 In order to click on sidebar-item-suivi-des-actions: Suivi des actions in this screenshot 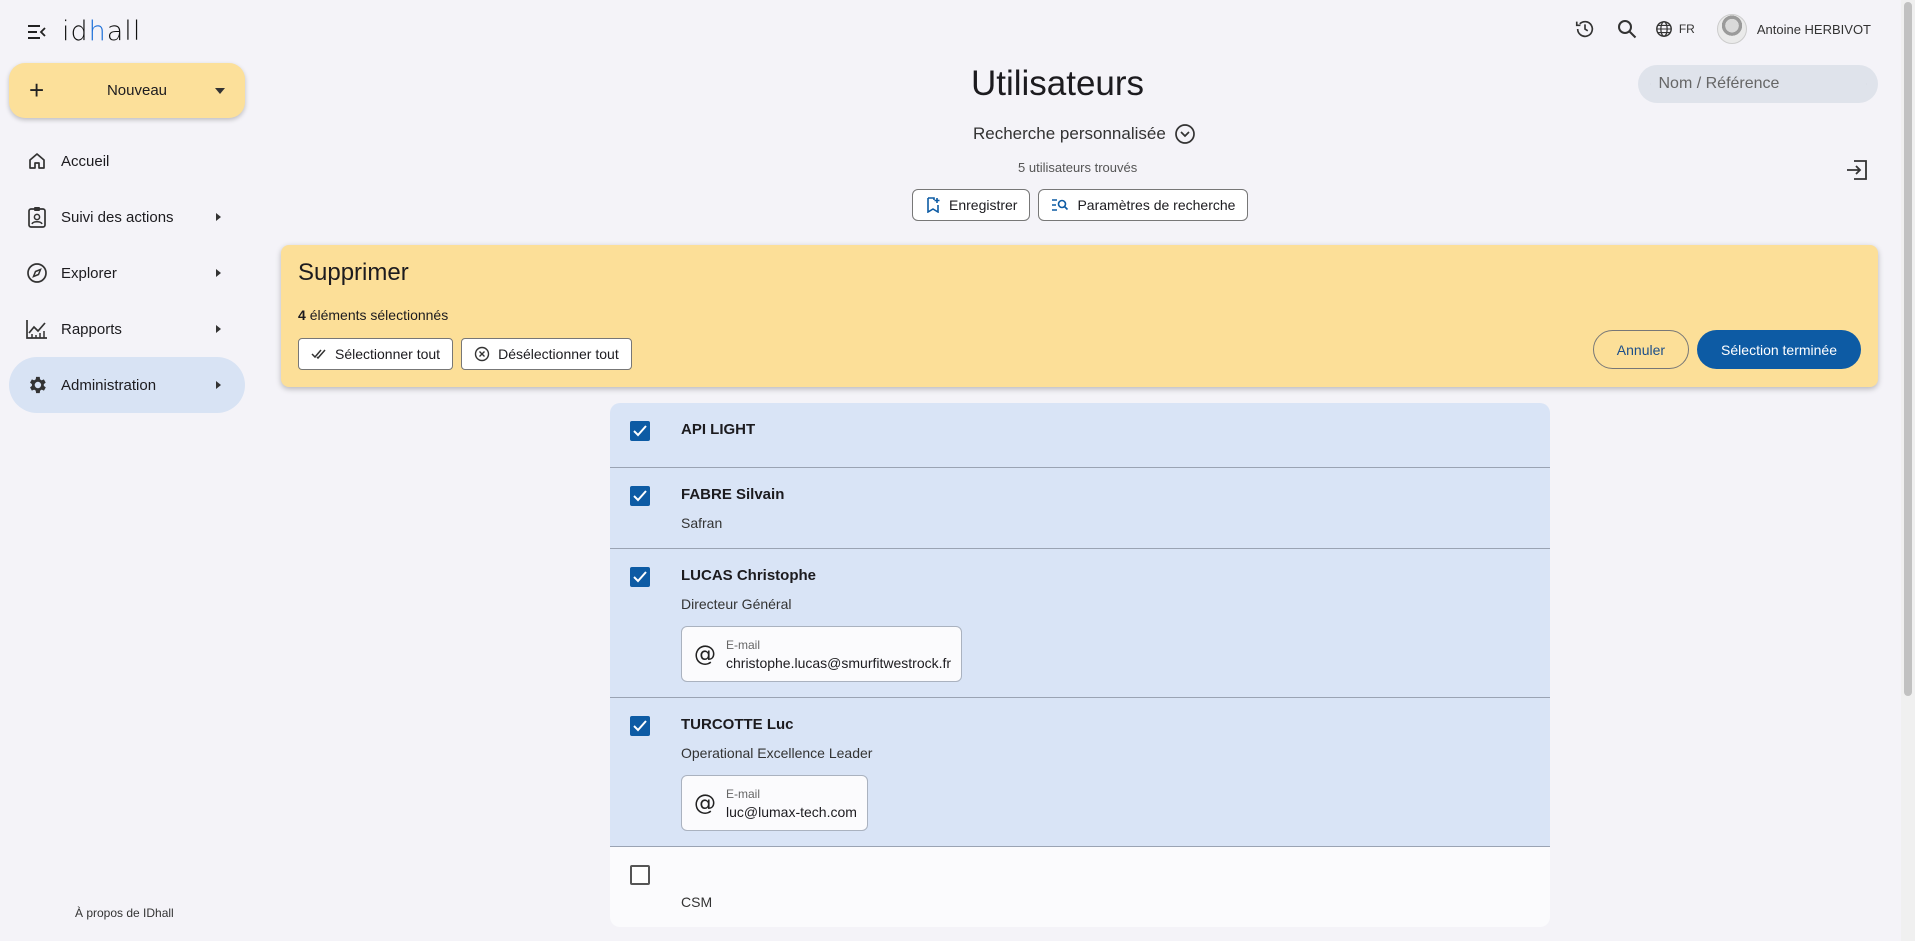, I will do `click(127, 217)`.